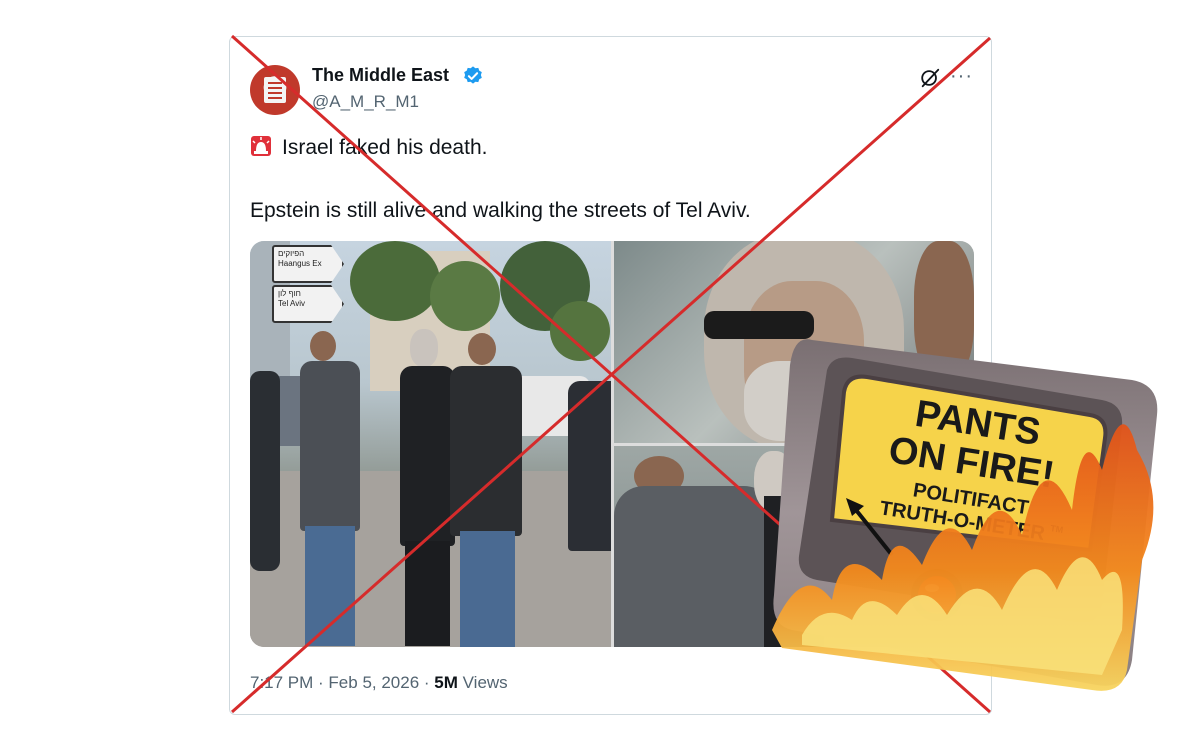 Image resolution: width=1200 pixels, height=749 pixels. What do you see at coordinates (289, 293) in the screenshot?
I see `sign2-hebrew: חוף לון` at bounding box center [289, 293].